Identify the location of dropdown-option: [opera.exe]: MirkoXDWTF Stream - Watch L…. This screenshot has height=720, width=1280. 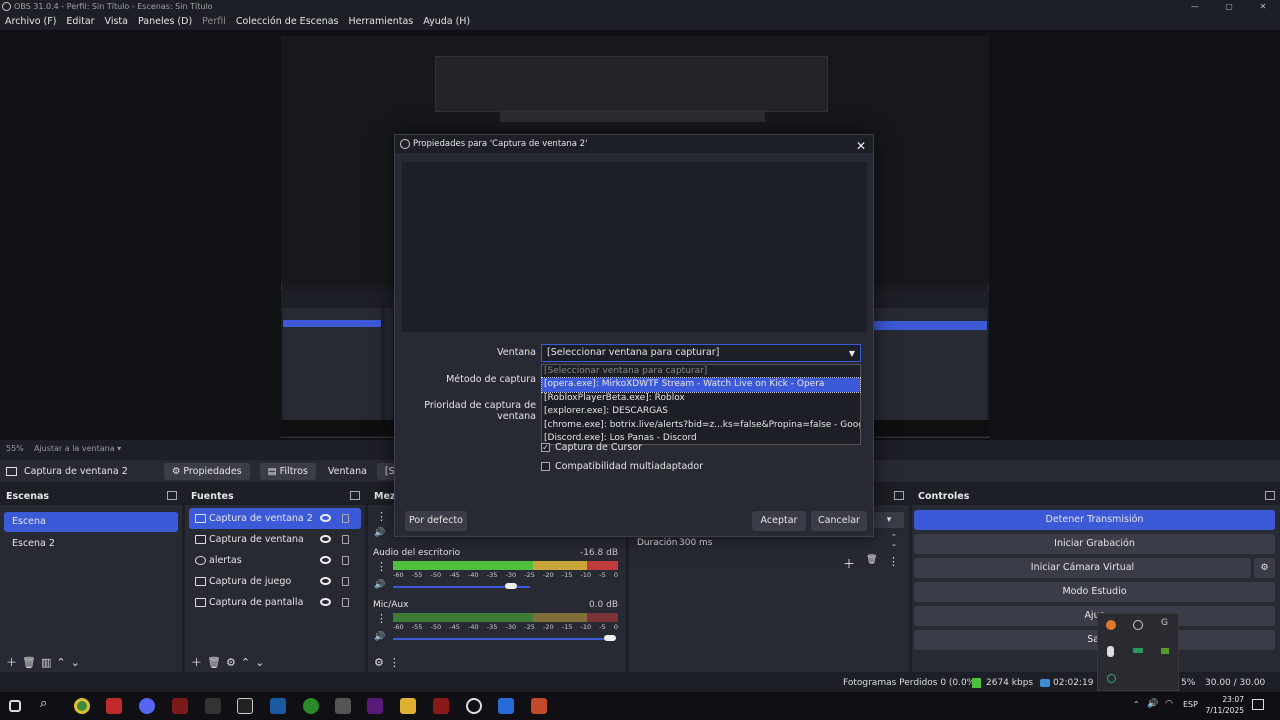
(701, 385).